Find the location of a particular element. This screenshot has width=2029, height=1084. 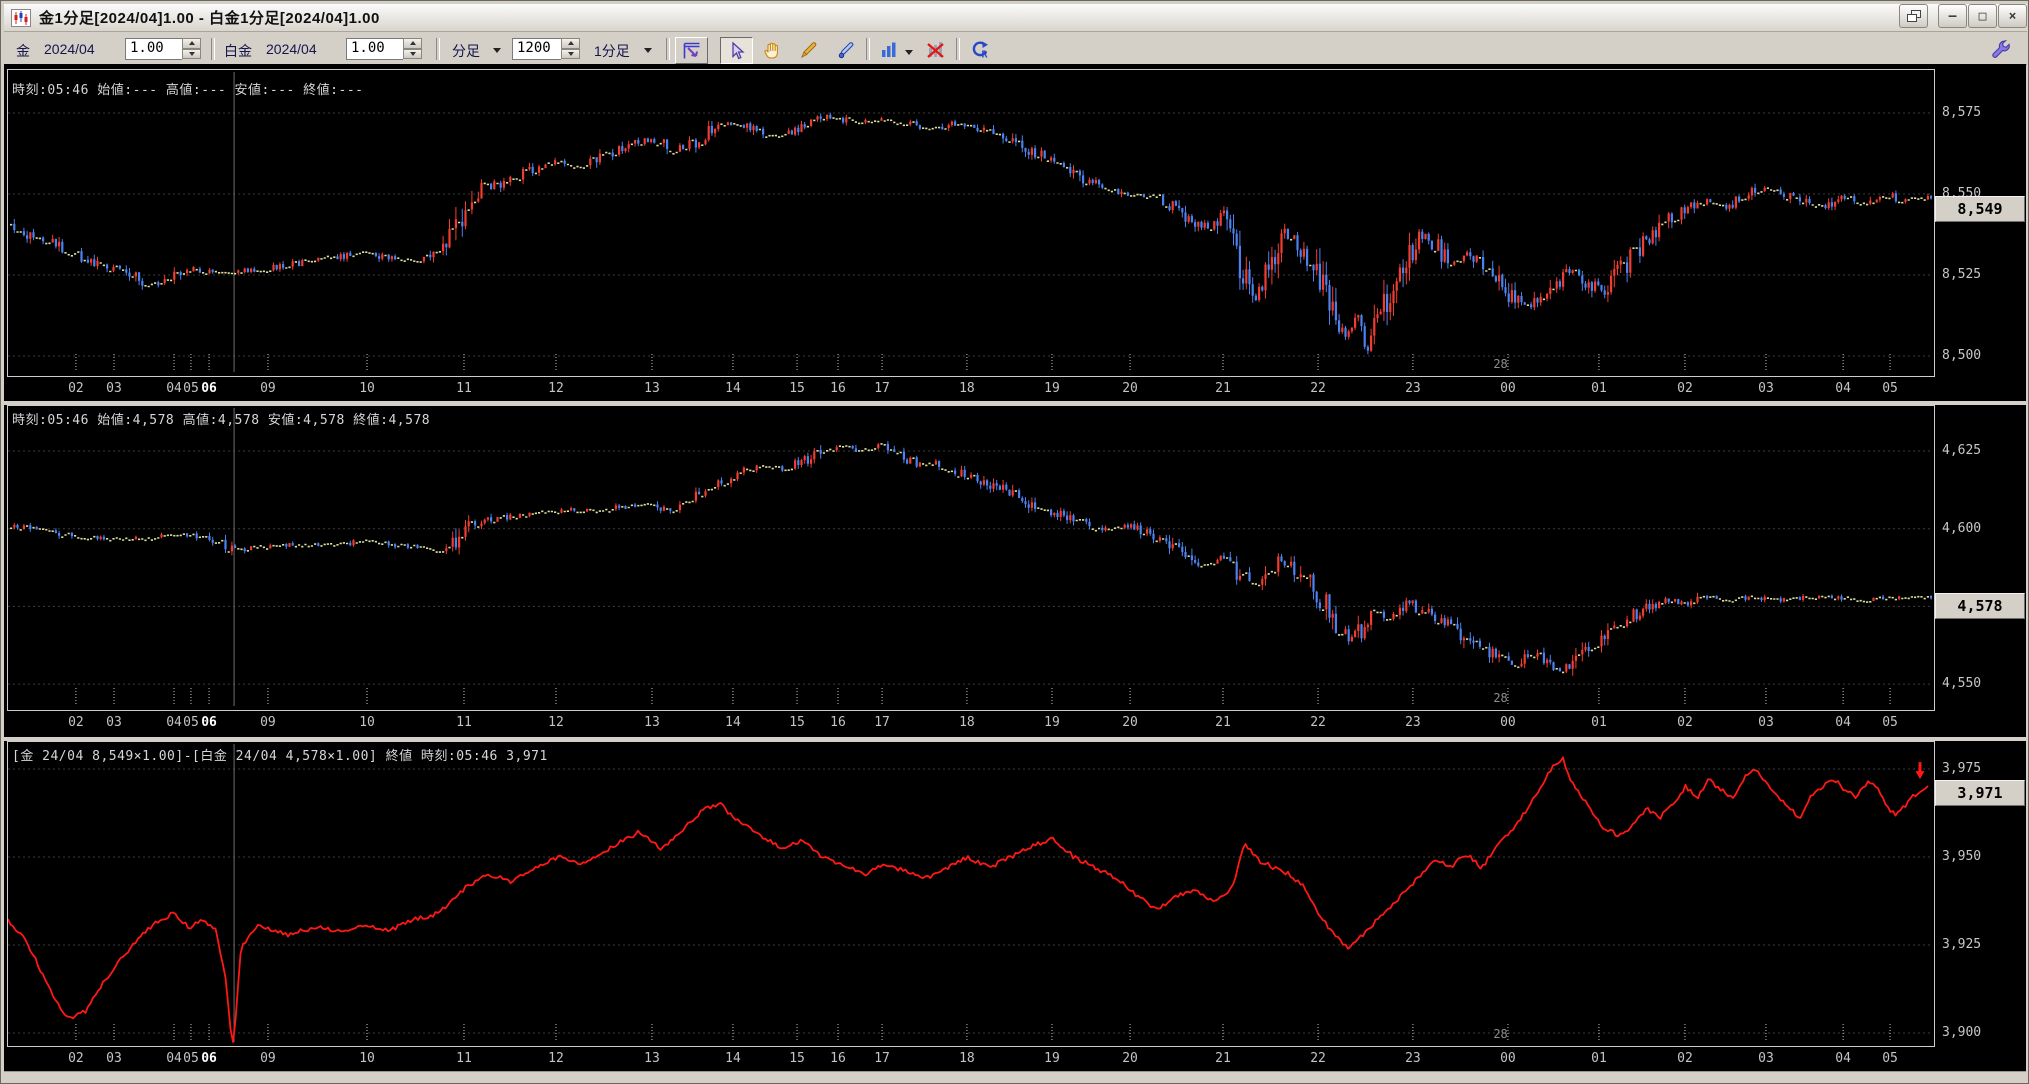

pen-tool-button is located at coordinates (845, 49).